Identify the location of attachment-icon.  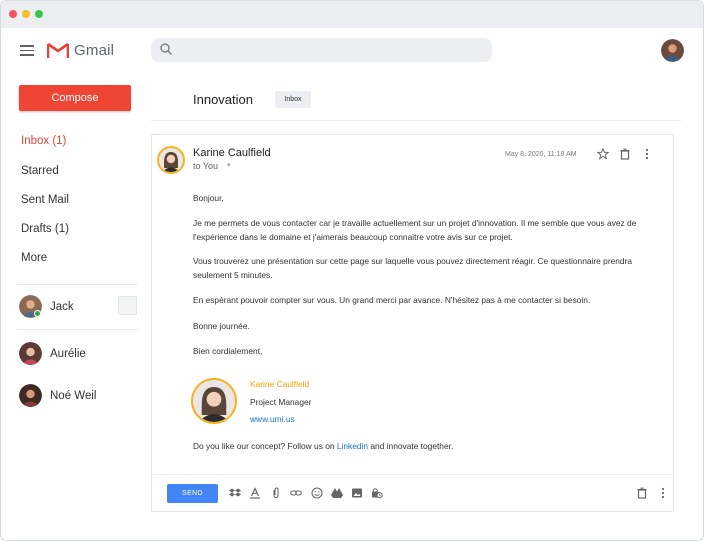
(276, 493).